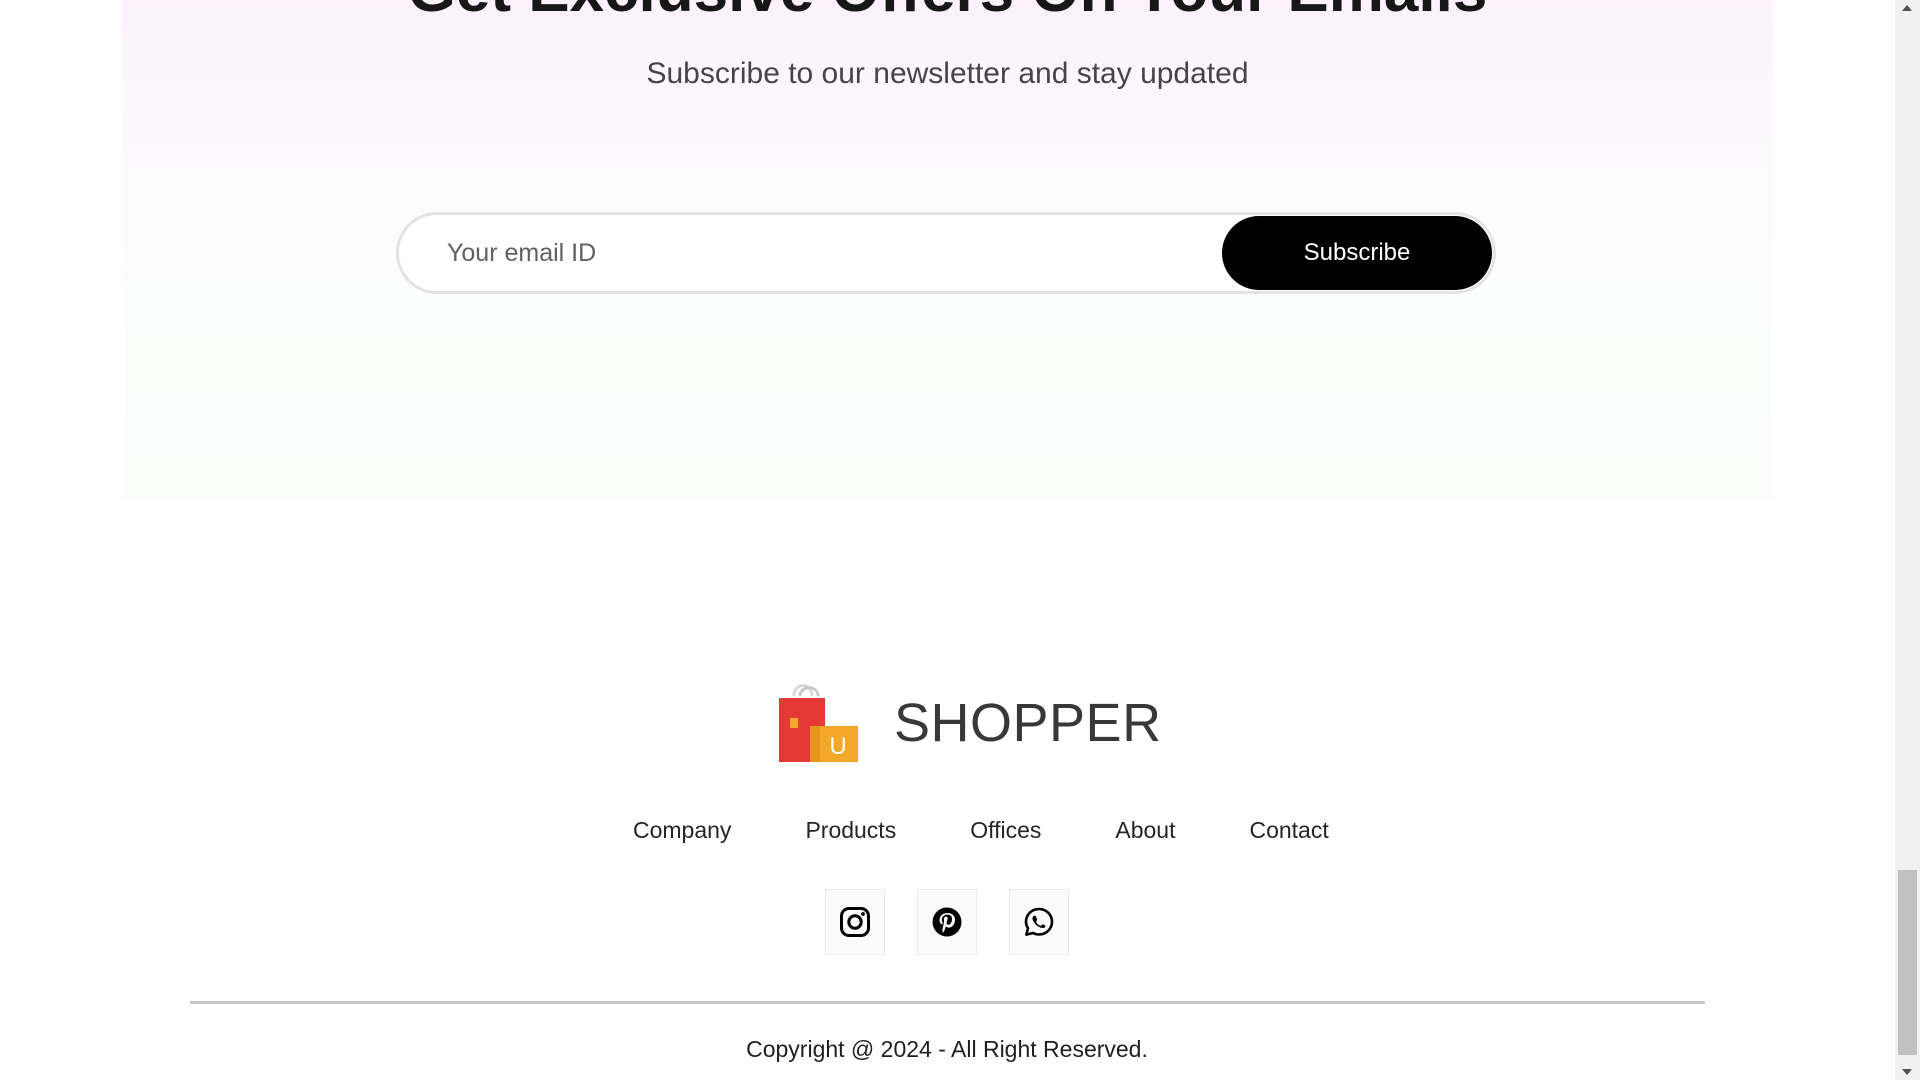  I want to click on brand-name: SHOPPER, so click(1028, 723).